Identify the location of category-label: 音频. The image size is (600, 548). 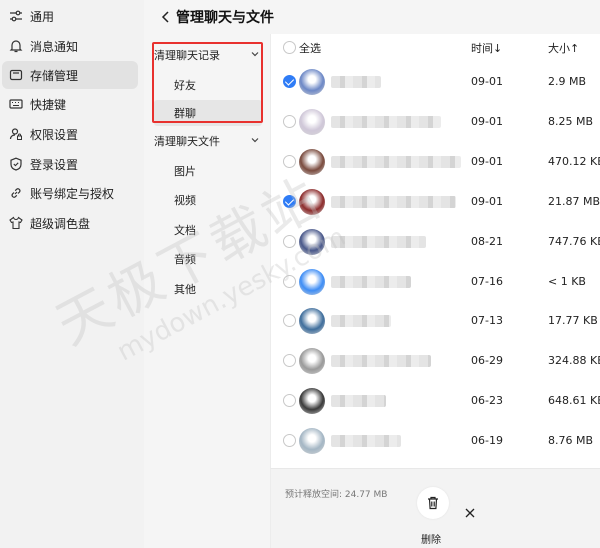
(185, 259).